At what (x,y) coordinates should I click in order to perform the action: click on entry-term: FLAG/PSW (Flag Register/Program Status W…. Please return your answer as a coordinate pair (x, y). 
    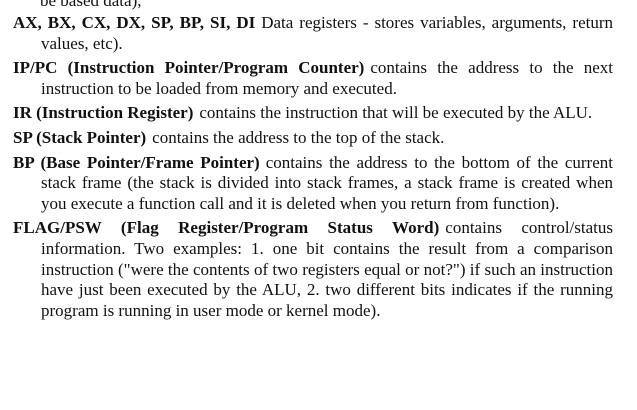
    Looking at the image, I should click on (226, 228).